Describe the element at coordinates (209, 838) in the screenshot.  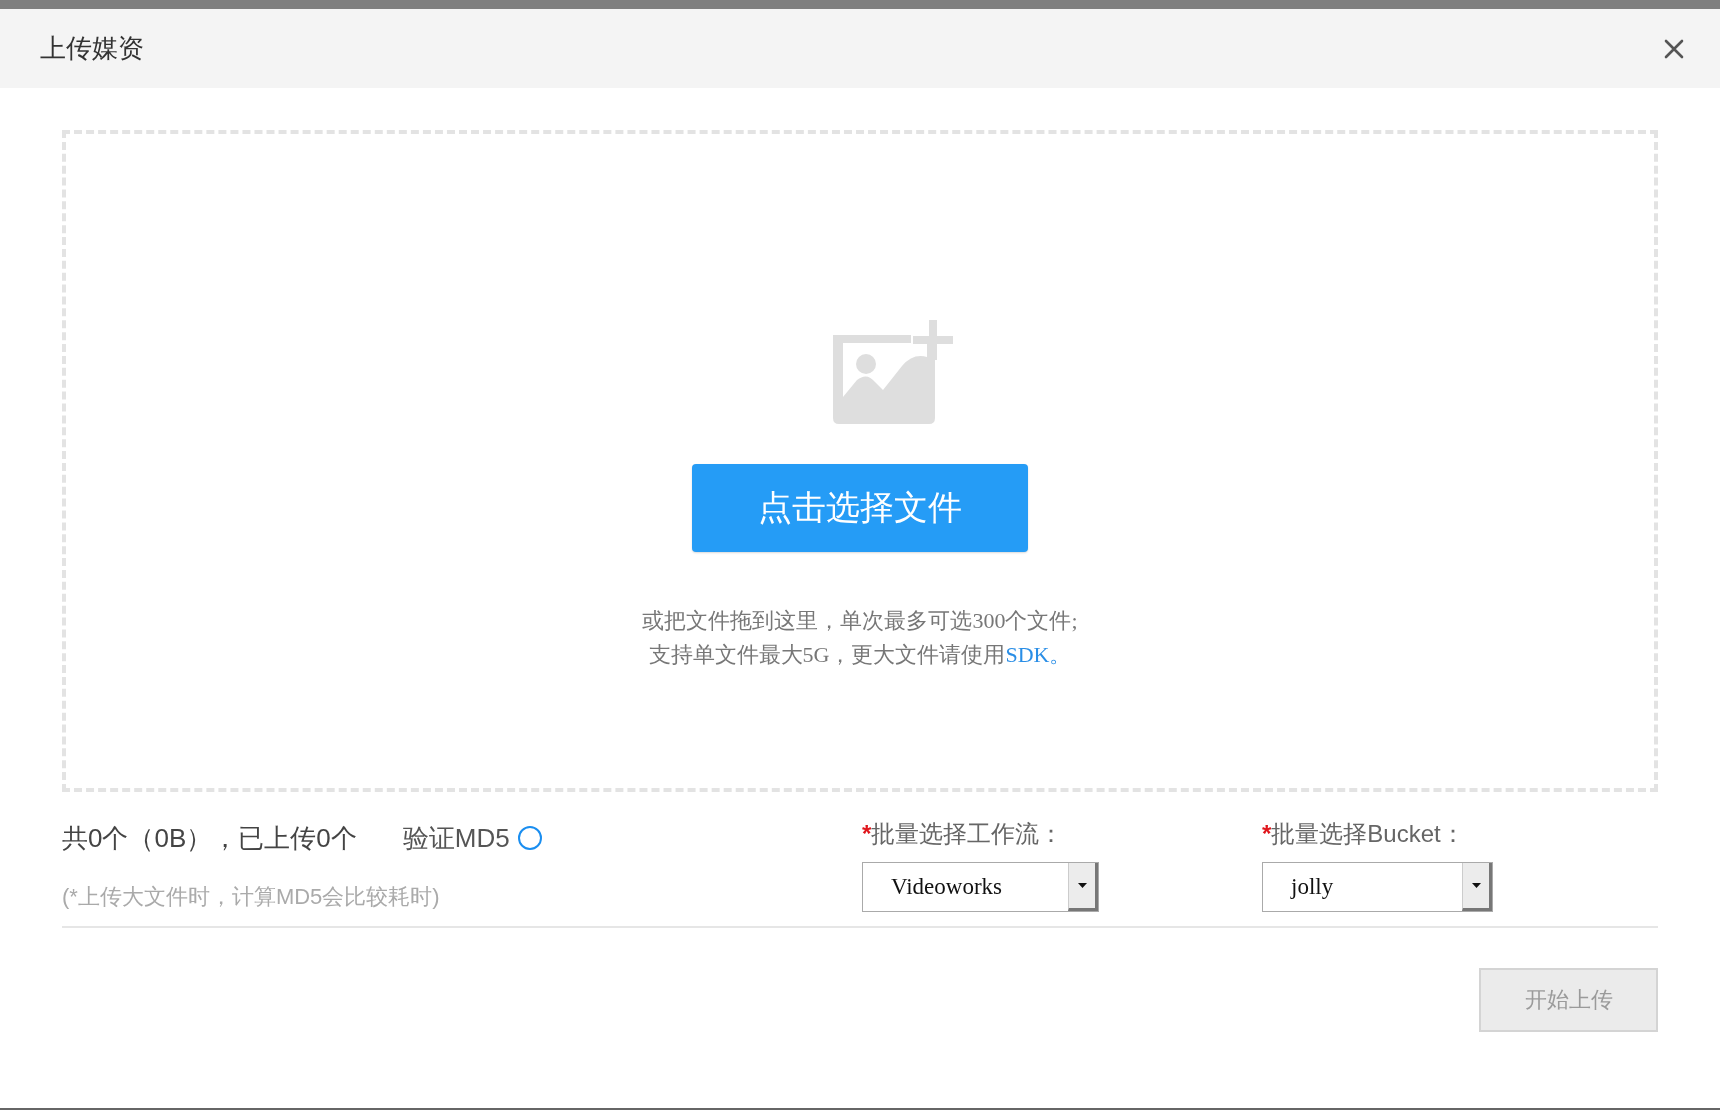
I see `upload-summary: 共0个（0B），已上传0个` at that location.